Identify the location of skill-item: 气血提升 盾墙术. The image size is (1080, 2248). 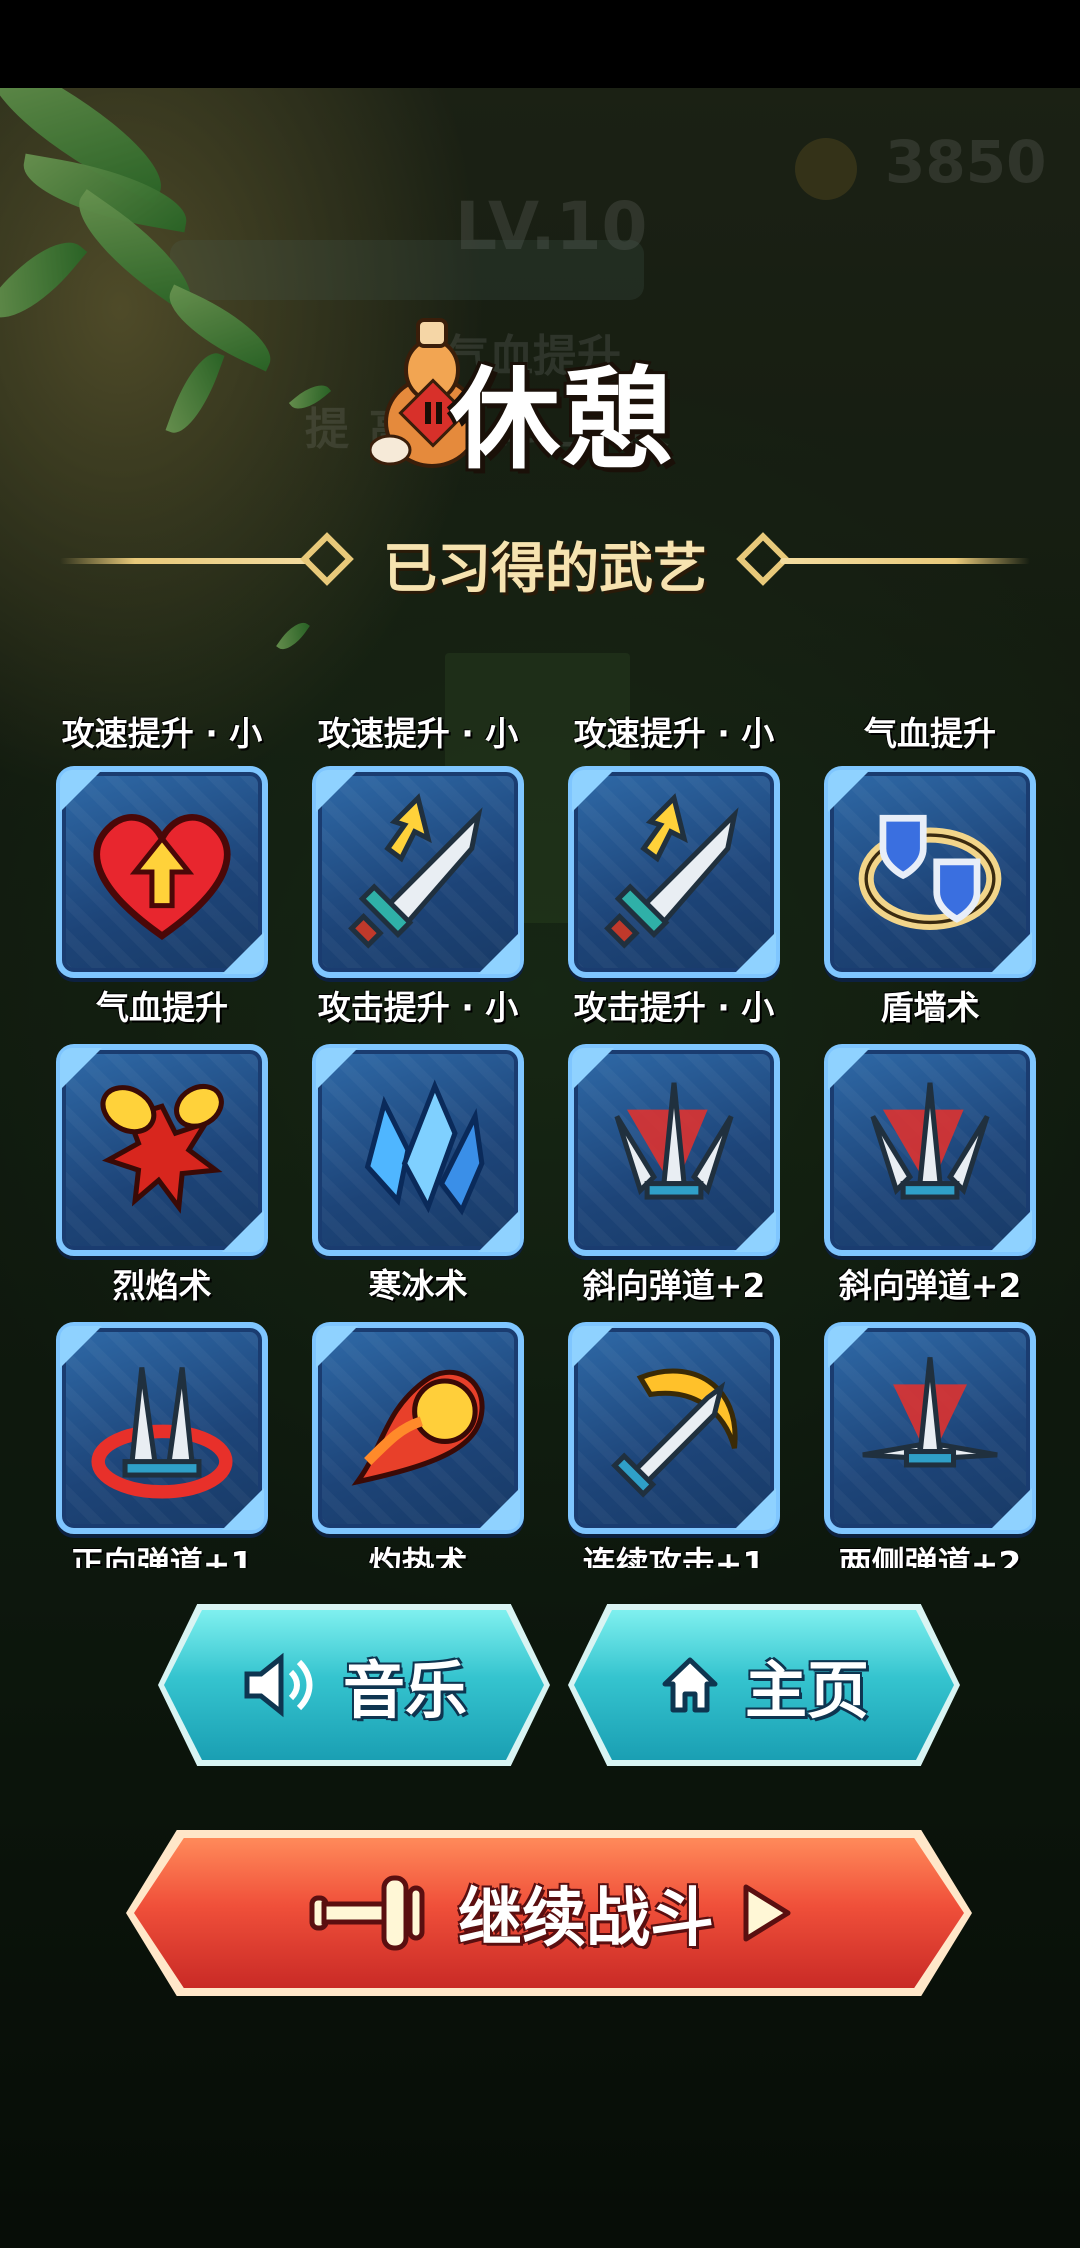
(925, 871).